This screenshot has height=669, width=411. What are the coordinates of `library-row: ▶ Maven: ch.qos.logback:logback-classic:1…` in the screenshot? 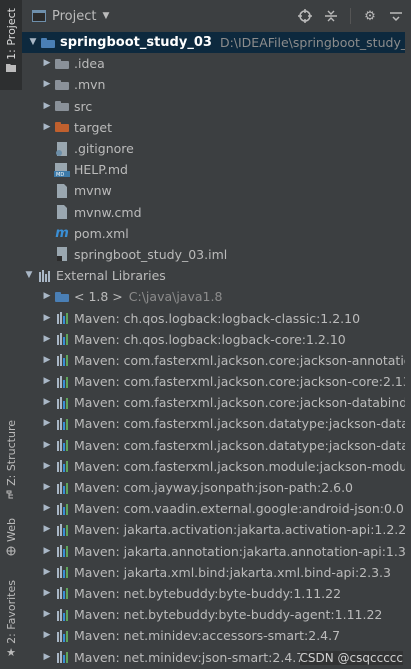 It's located at (216, 317).